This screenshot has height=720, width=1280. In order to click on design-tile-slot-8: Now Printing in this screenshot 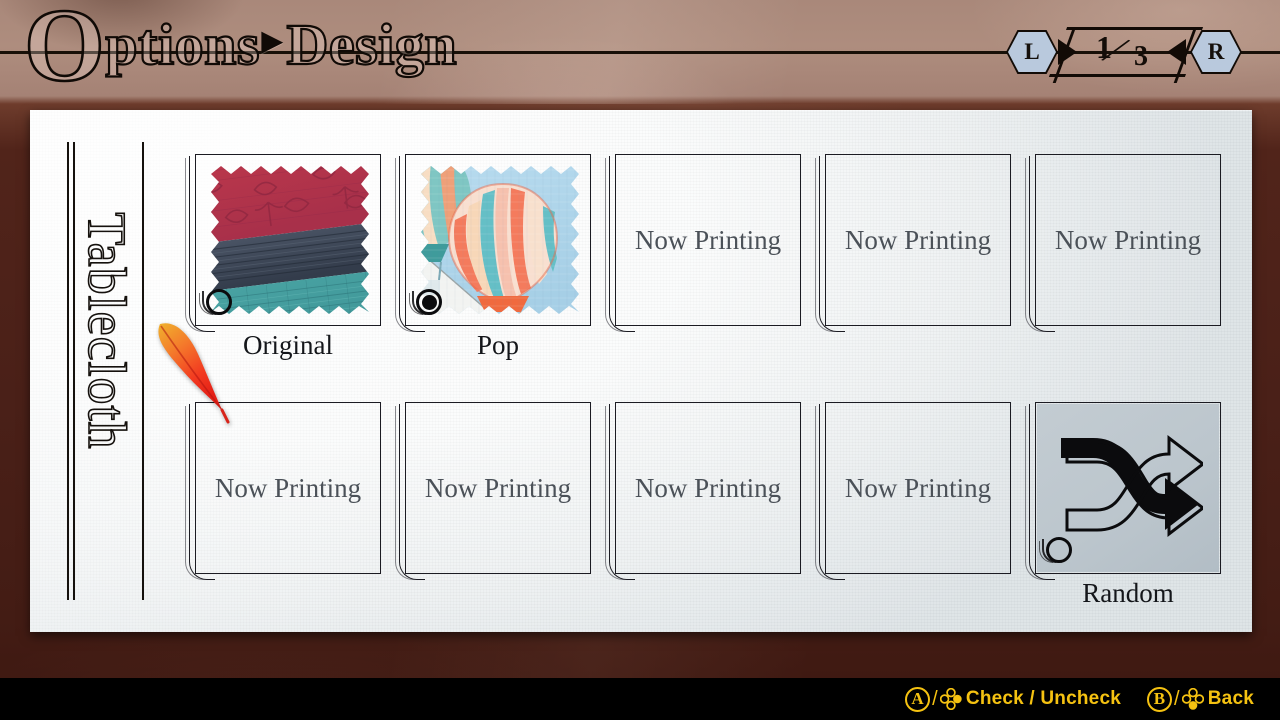, I will do `click(703, 491)`.